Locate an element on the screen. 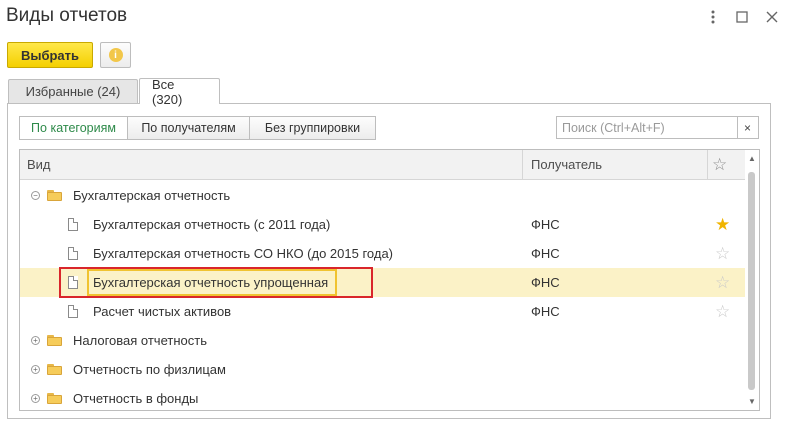  column-header-favorite: ☆ is located at coordinates (719, 164).